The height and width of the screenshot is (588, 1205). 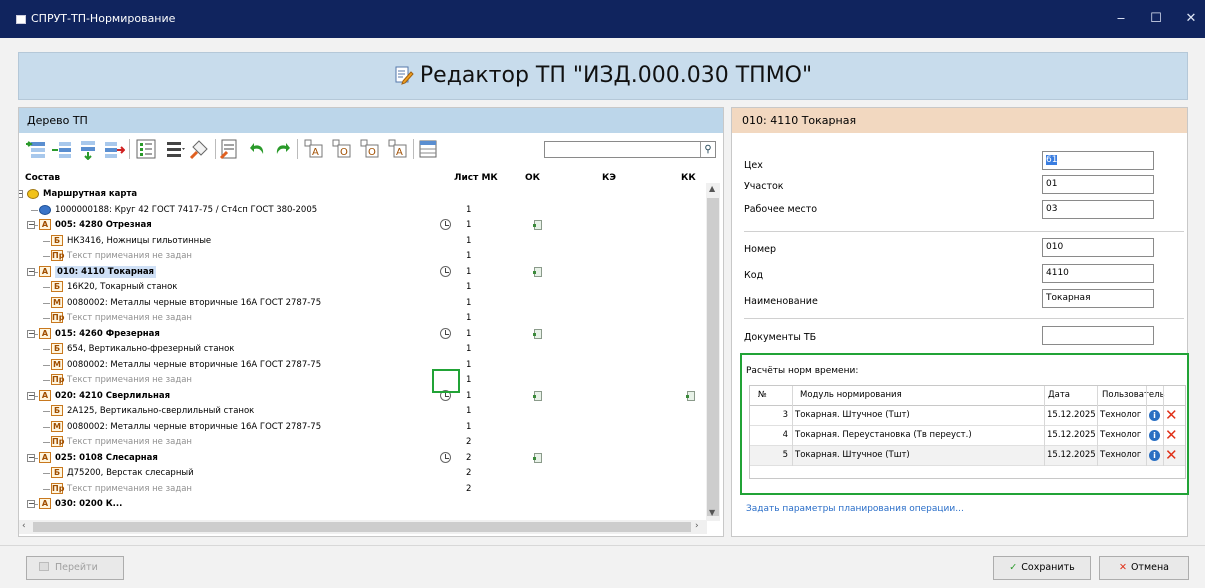 I want to click on code-field: 4110, so click(x=1098, y=273).